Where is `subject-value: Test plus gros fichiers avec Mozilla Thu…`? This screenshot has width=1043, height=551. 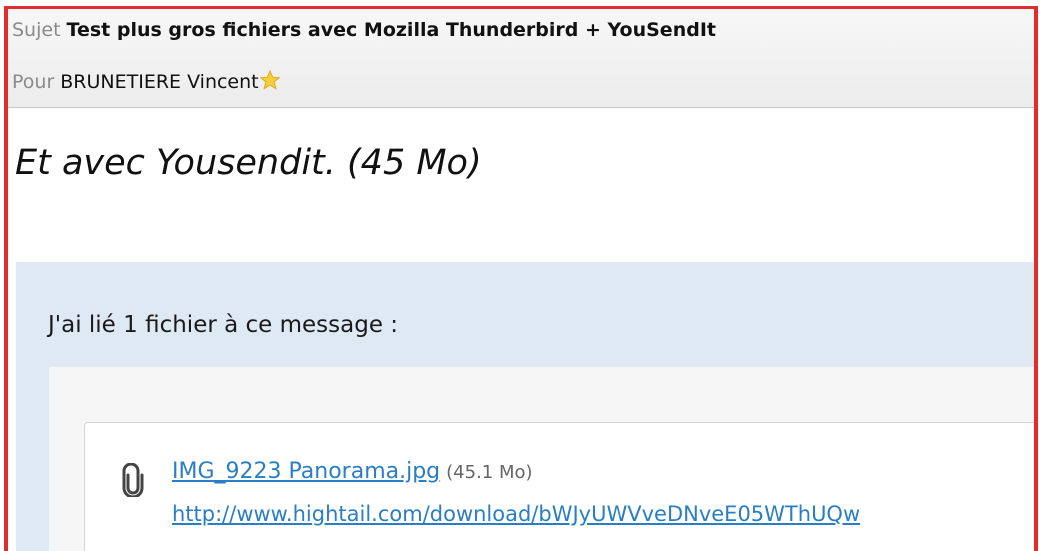 subject-value: Test plus gros fichiers avec Mozilla Thu… is located at coordinates (391, 30).